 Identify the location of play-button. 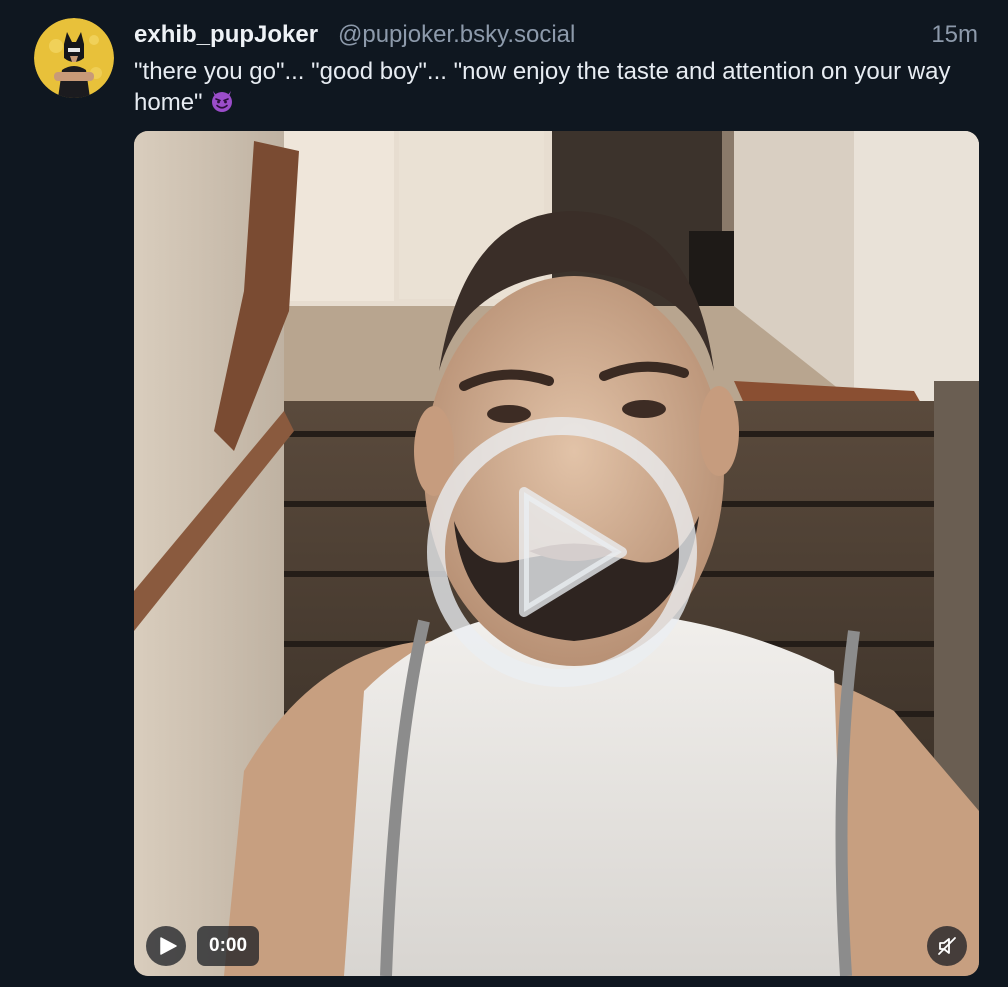
(166, 946).